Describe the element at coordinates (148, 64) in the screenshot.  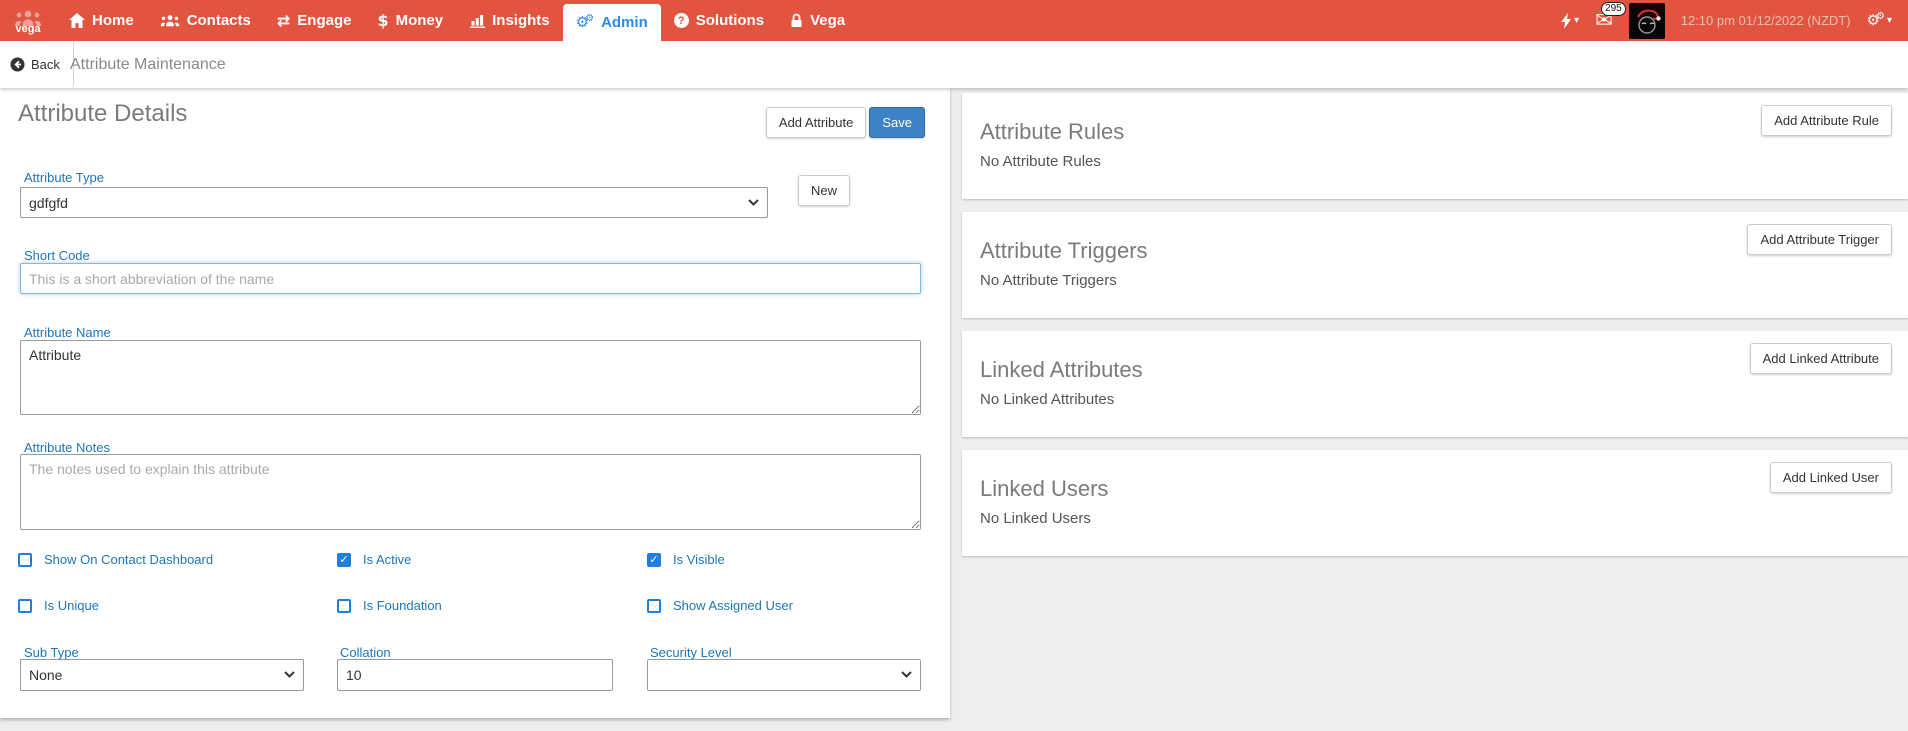
I see `page-title: Attribute Maintenance` at that location.